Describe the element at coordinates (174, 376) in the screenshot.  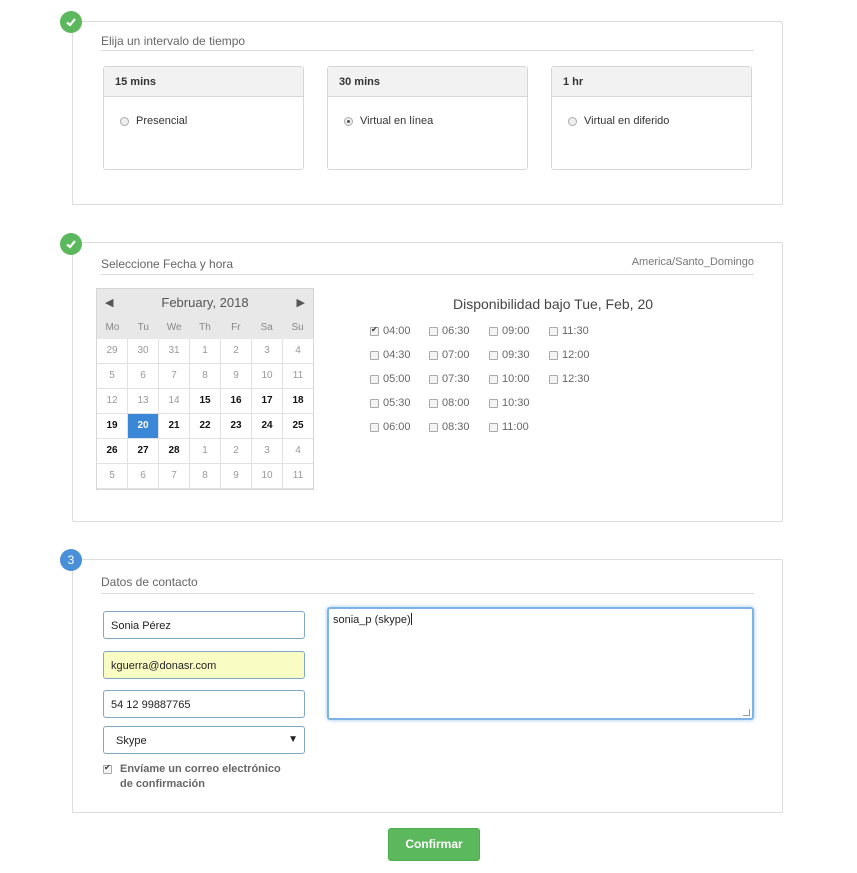
I see `calendar-day: 7` at that location.